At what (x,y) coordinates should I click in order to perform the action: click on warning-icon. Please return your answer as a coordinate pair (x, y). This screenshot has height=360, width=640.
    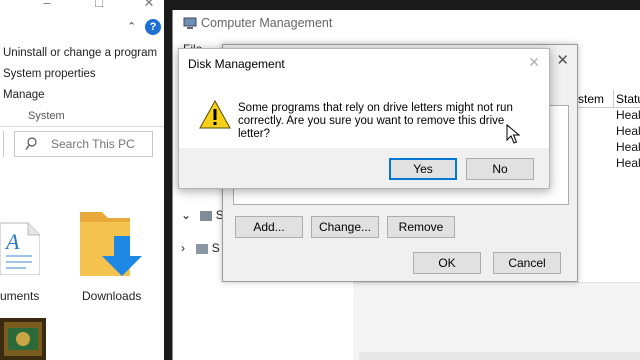
    Looking at the image, I should click on (215, 114).